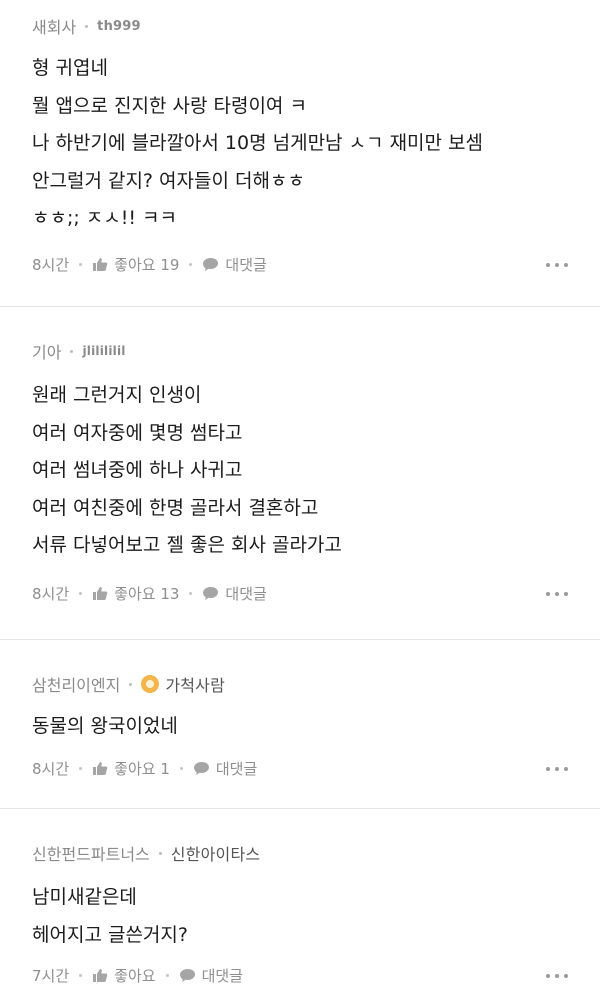 The height and width of the screenshot is (1007, 600). What do you see at coordinates (137, 470) in the screenshot?
I see `comment-line: 여러 썸녀중에 하나 사귀고` at bounding box center [137, 470].